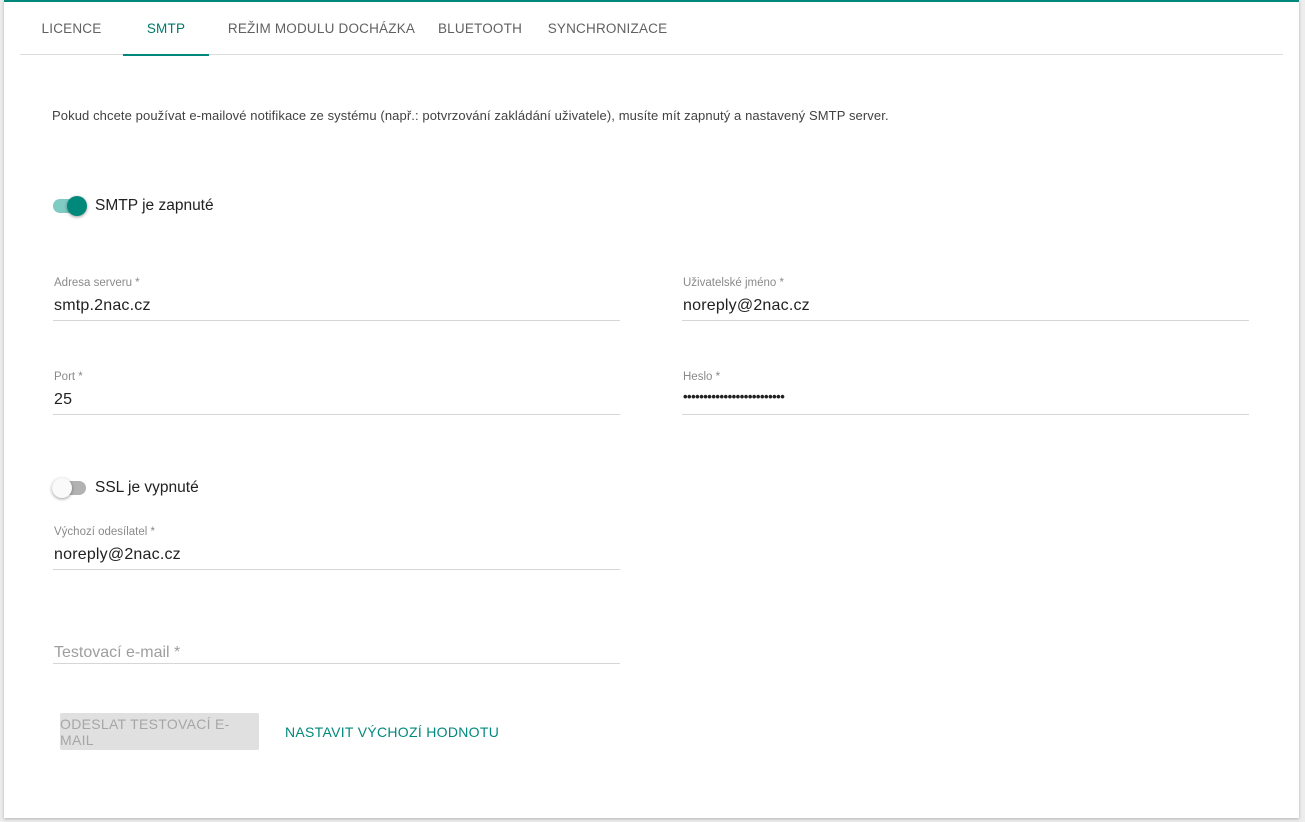  I want to click on ssl-toggle: SSL je vypnuté, so click(125, 488).